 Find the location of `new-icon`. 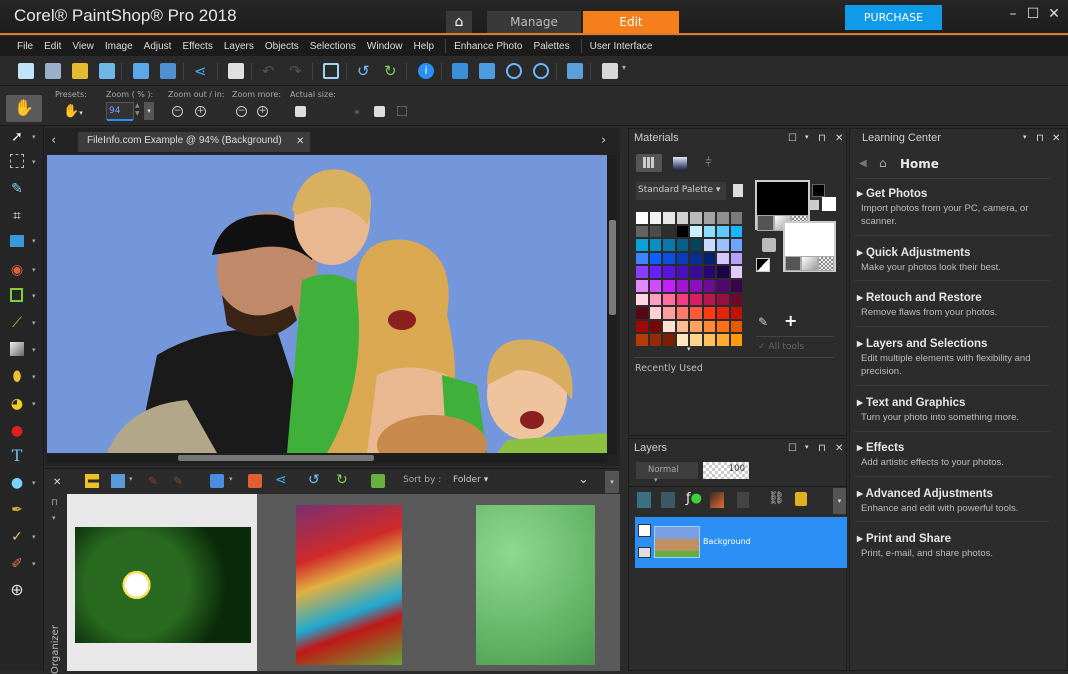

new-icon is located at coordinates (26, 71).